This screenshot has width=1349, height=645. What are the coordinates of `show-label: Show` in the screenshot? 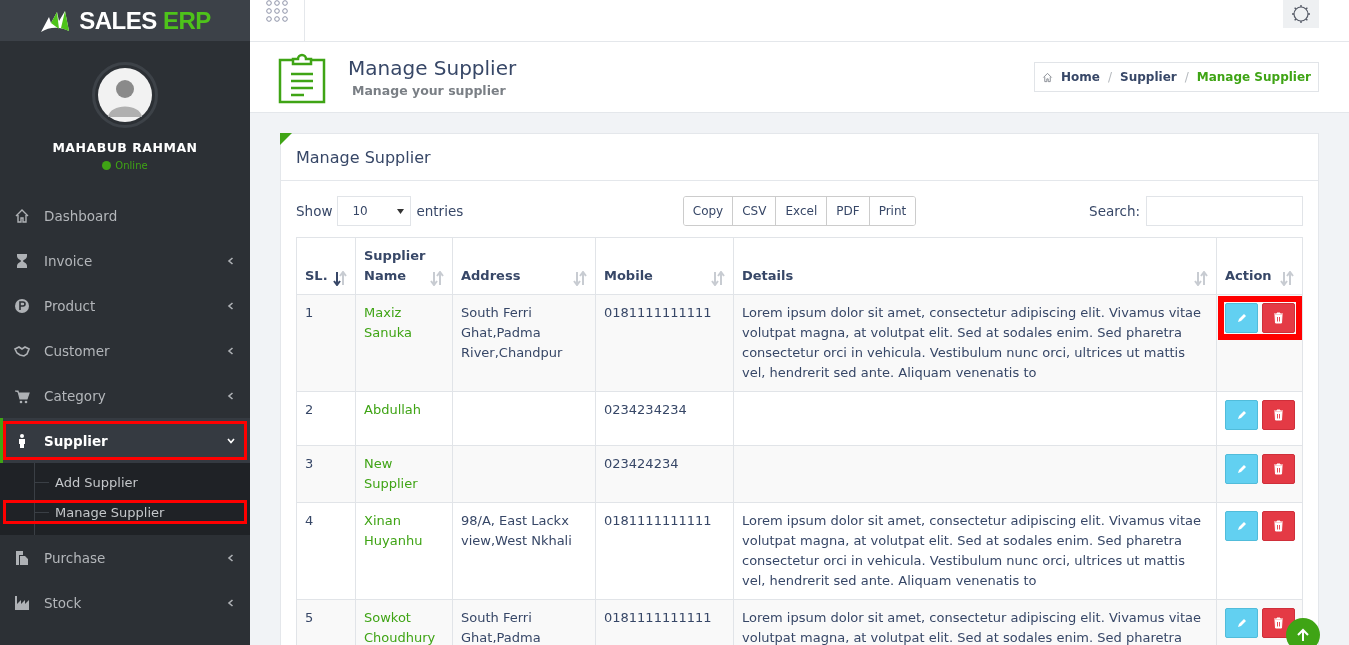 It's located at (314, 211).